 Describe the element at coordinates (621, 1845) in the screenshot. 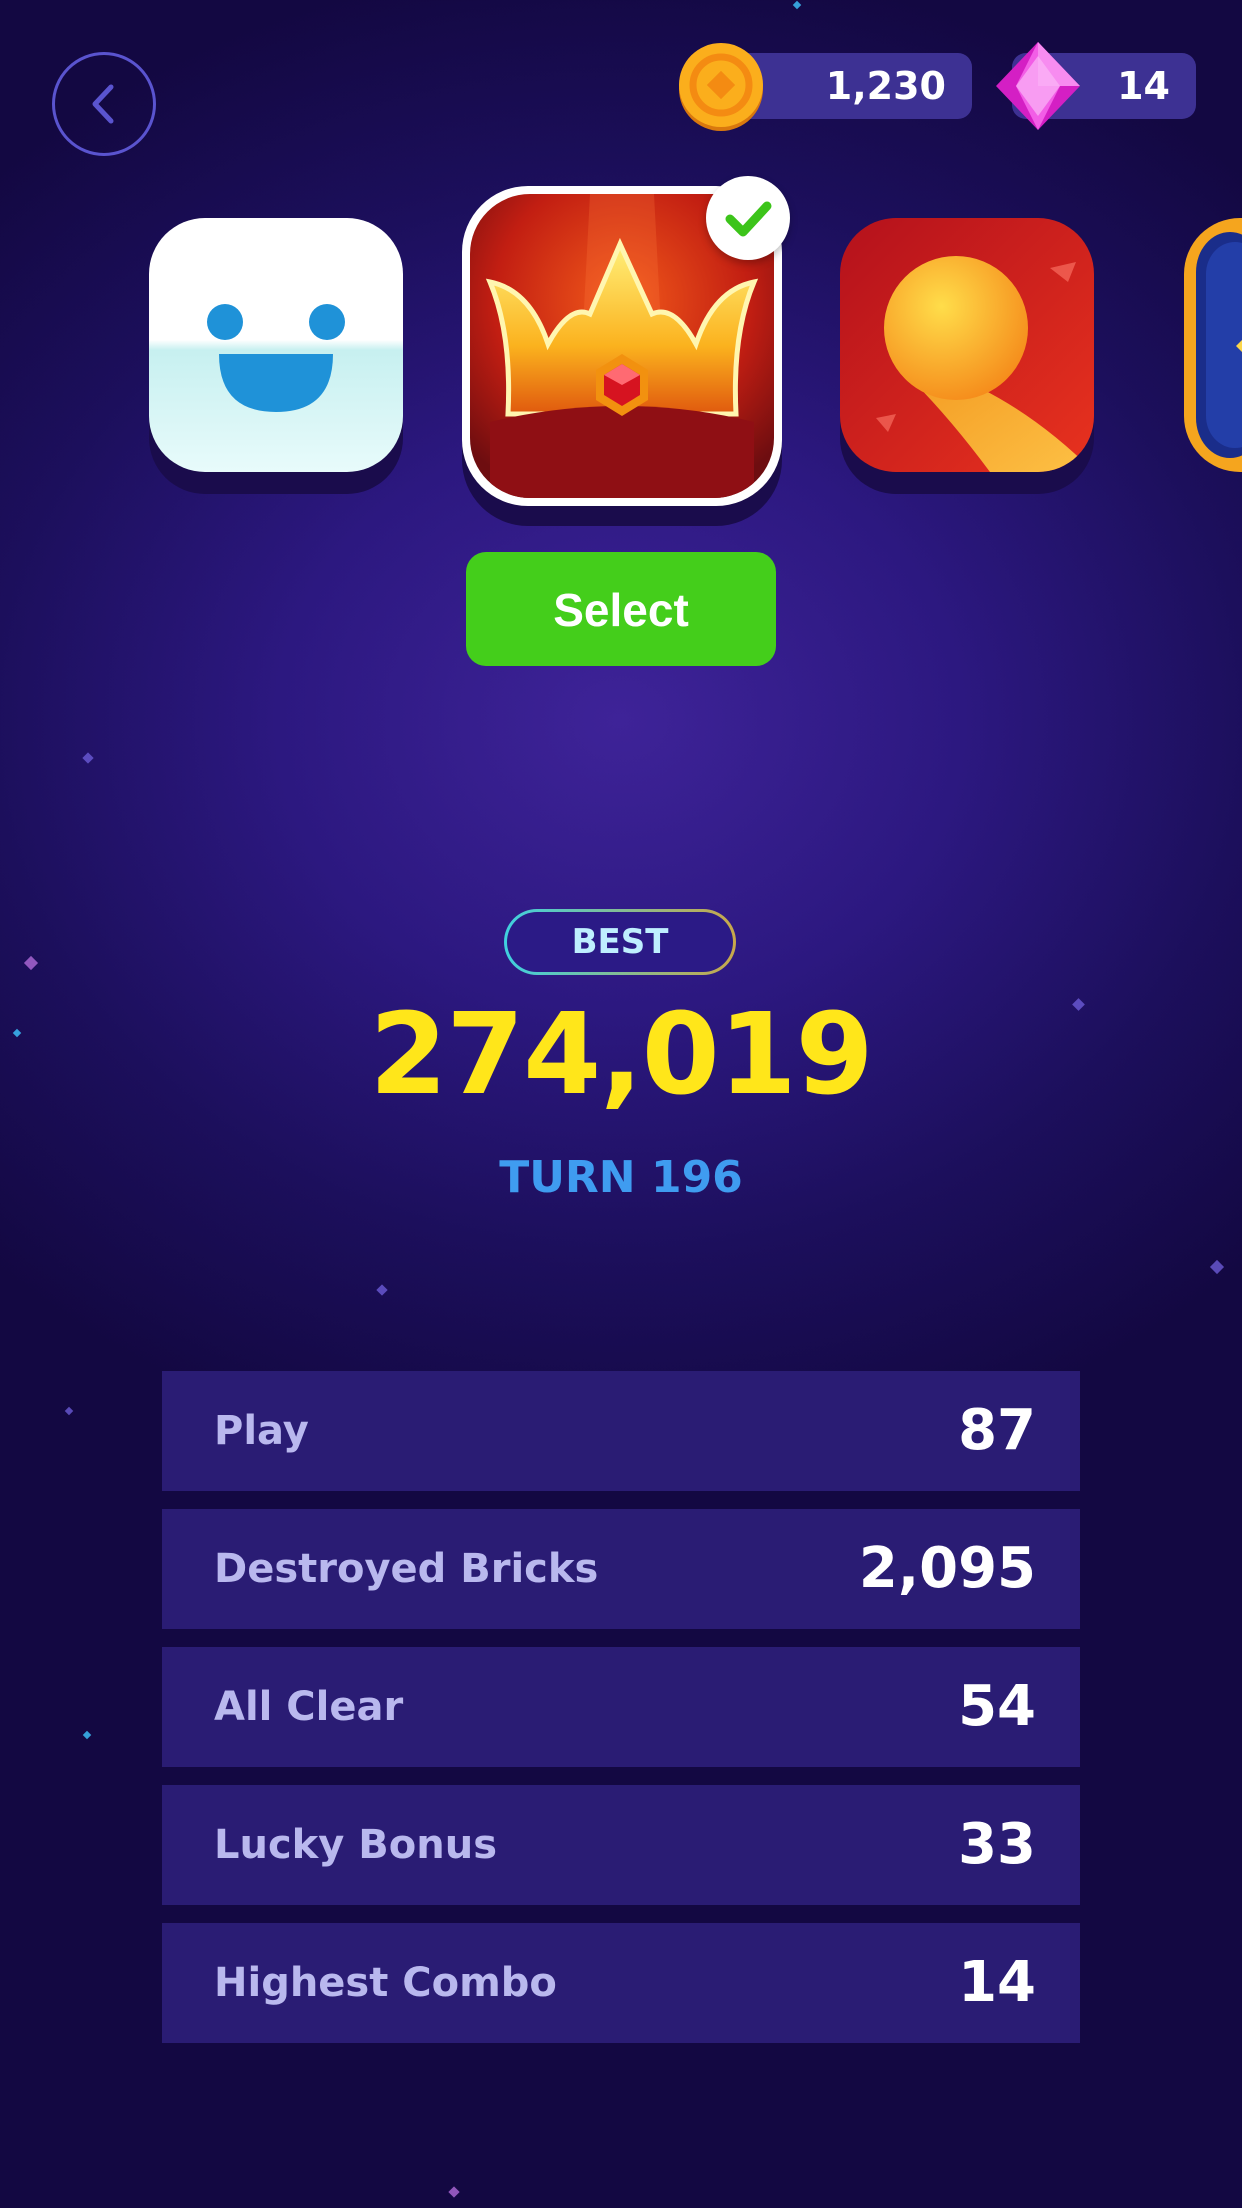

I see `stat-row-lucky-bonus: Lucky Bonus 33` at that location.